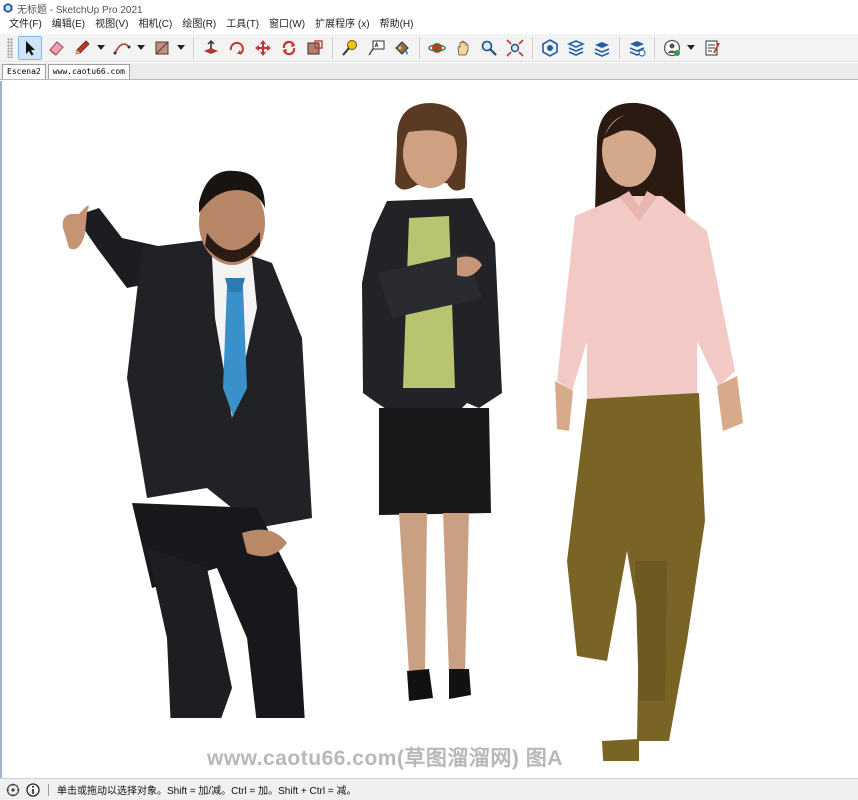 The height and width of the screenshot is (800, 858). I want to click on report-icon, so click(712, 47).